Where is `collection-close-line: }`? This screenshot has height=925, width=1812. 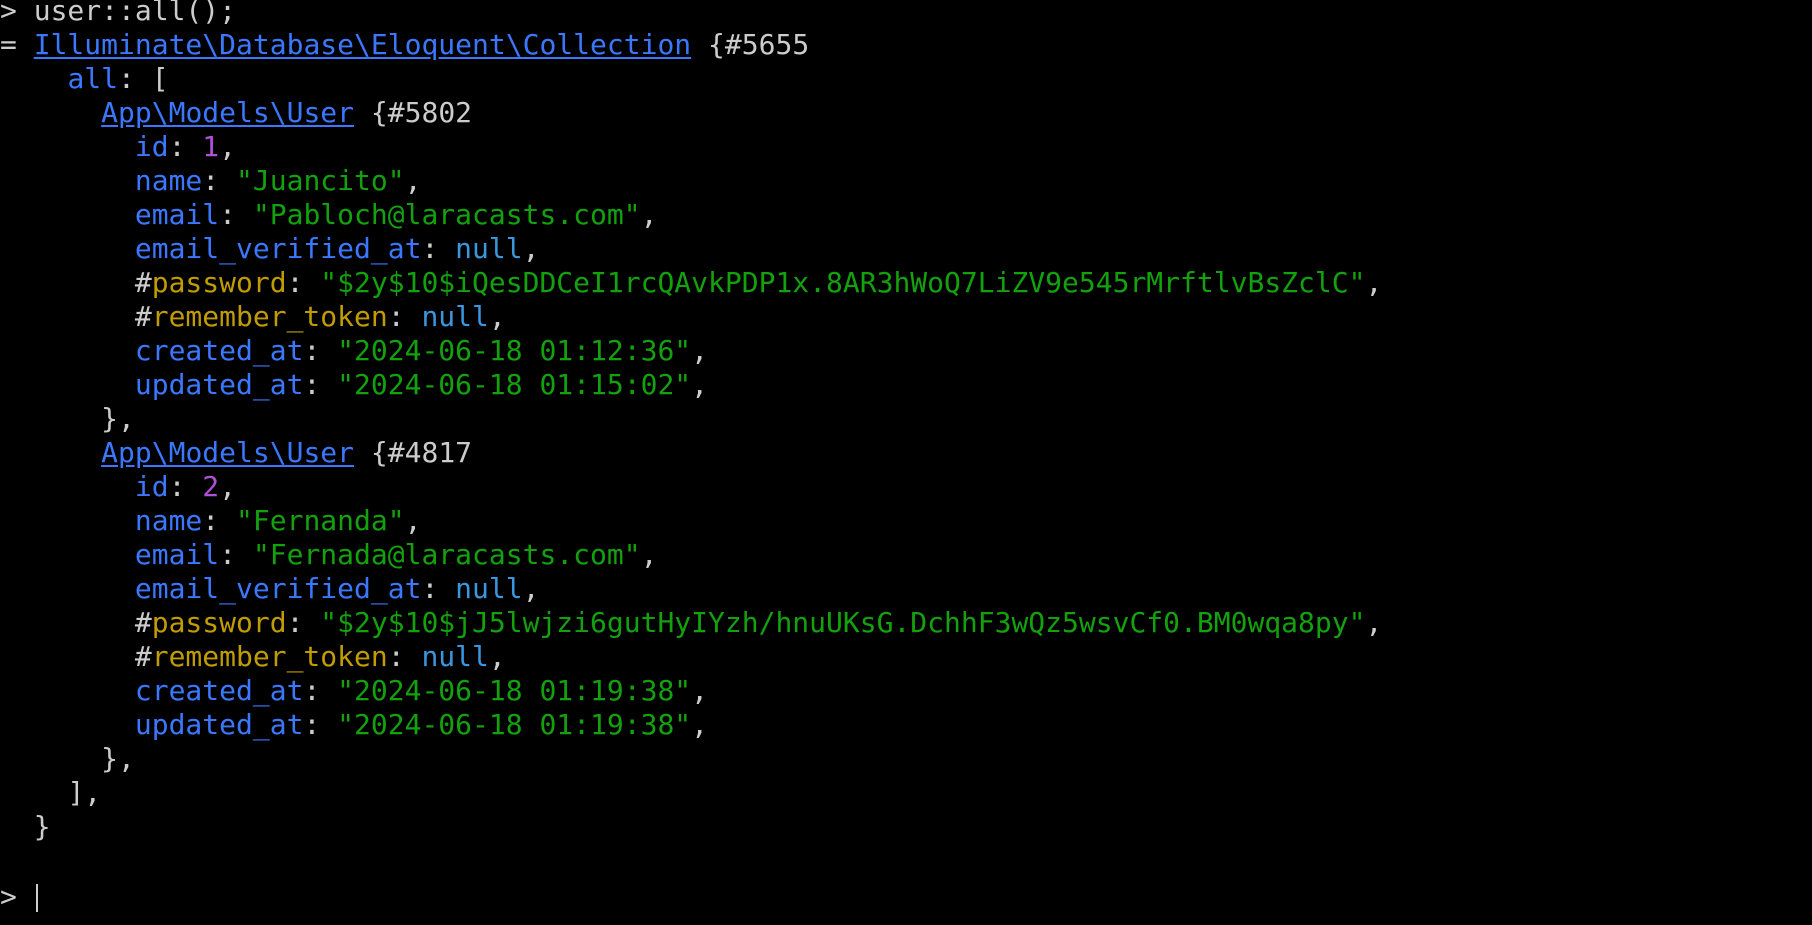 collection-close-line: } is located at coordinates (25, 827).